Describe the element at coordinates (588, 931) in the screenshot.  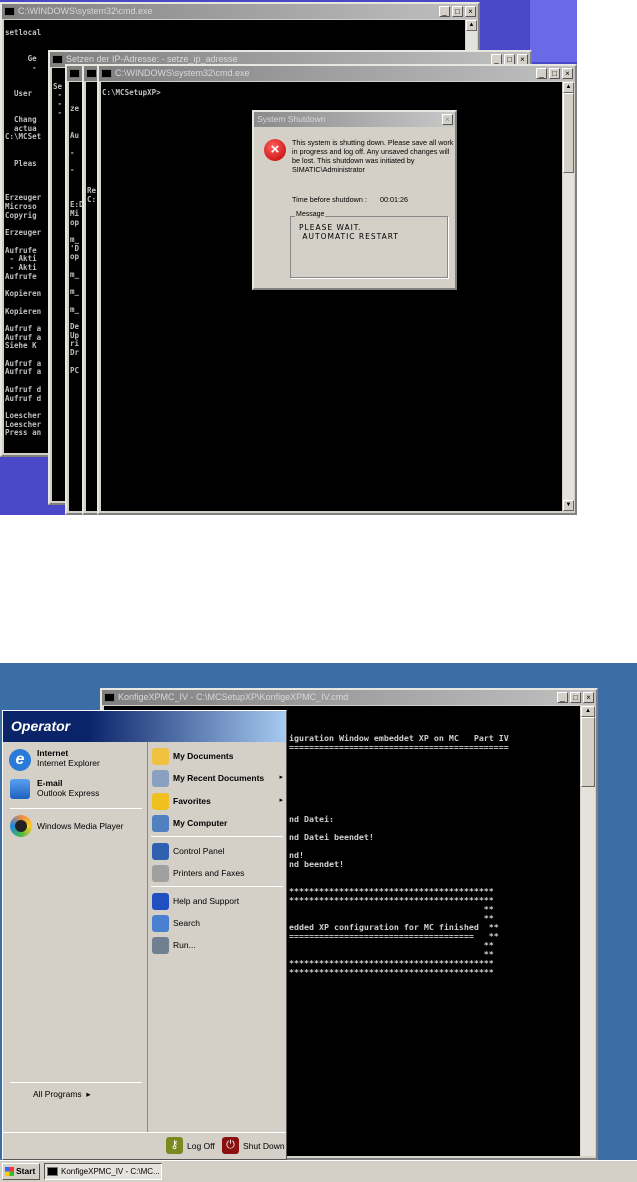
I see `scrollbar: ▲` at that location.